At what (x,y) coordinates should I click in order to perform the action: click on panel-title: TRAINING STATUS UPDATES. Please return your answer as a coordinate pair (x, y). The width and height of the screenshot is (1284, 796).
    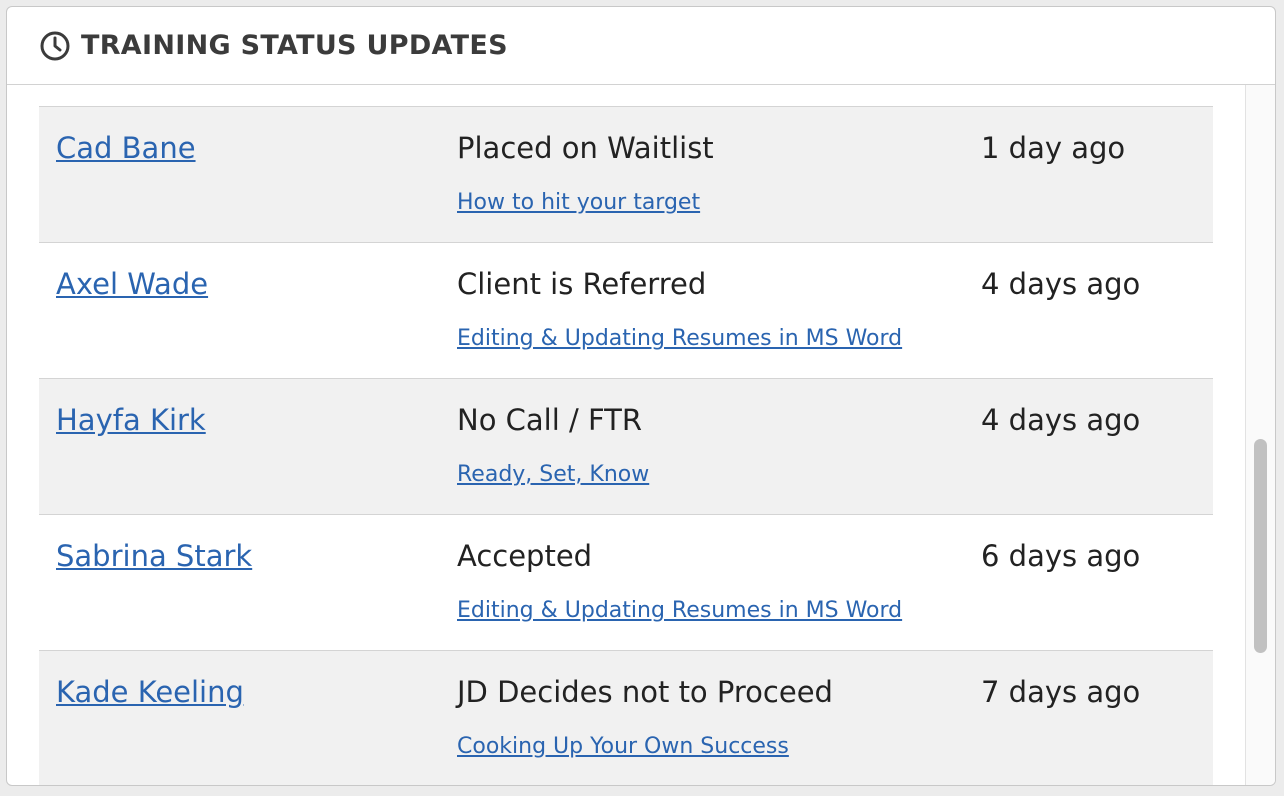
    Looking at the image, I should click on (294, 45).